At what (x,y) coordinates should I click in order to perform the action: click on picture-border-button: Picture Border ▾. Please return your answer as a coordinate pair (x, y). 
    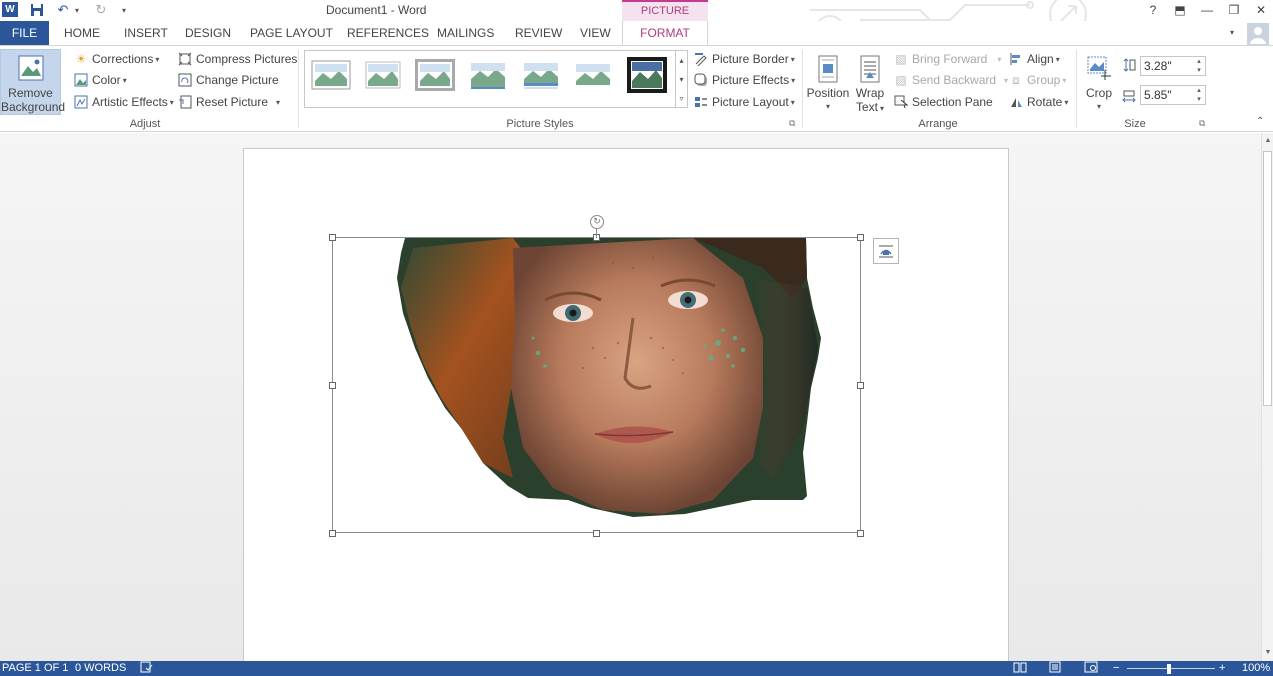
    Looking at the image, I should click on (744, 59).